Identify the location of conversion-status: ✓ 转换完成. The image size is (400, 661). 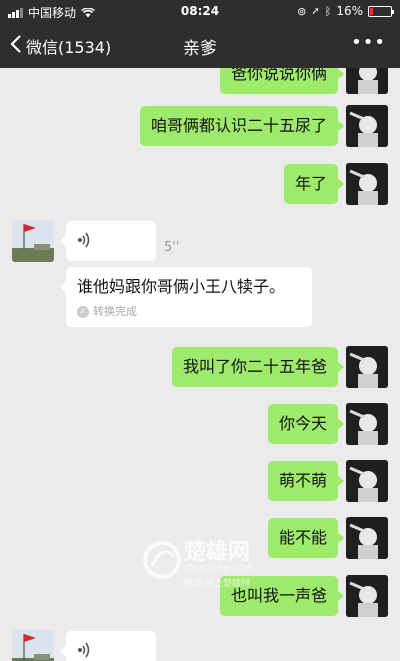
(189, 312).